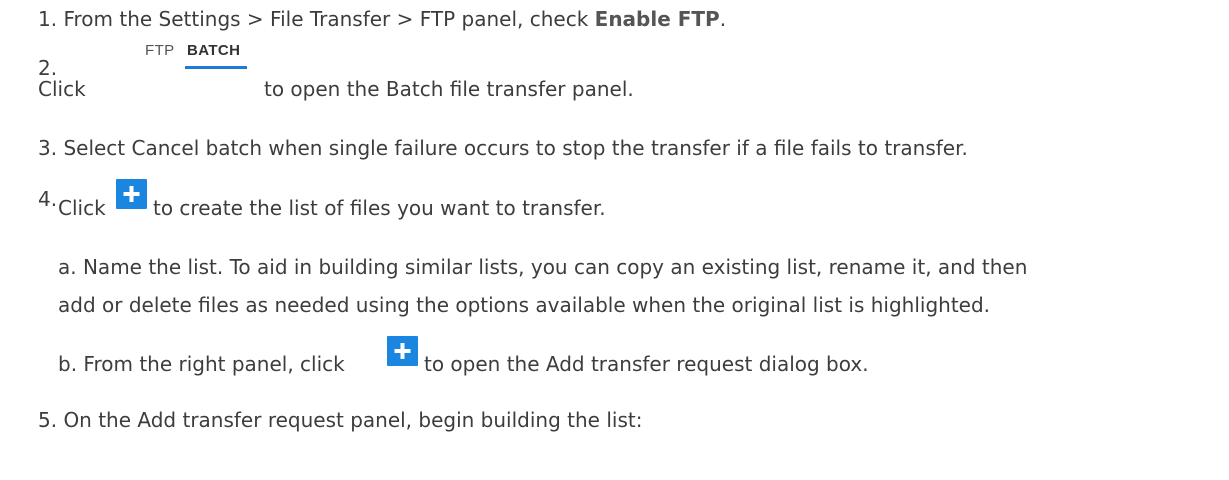 The image size is (1229, 480). Describe the element at coordinates (82, 208) in the screenshot. I see `step-4-click: Click` at that location.